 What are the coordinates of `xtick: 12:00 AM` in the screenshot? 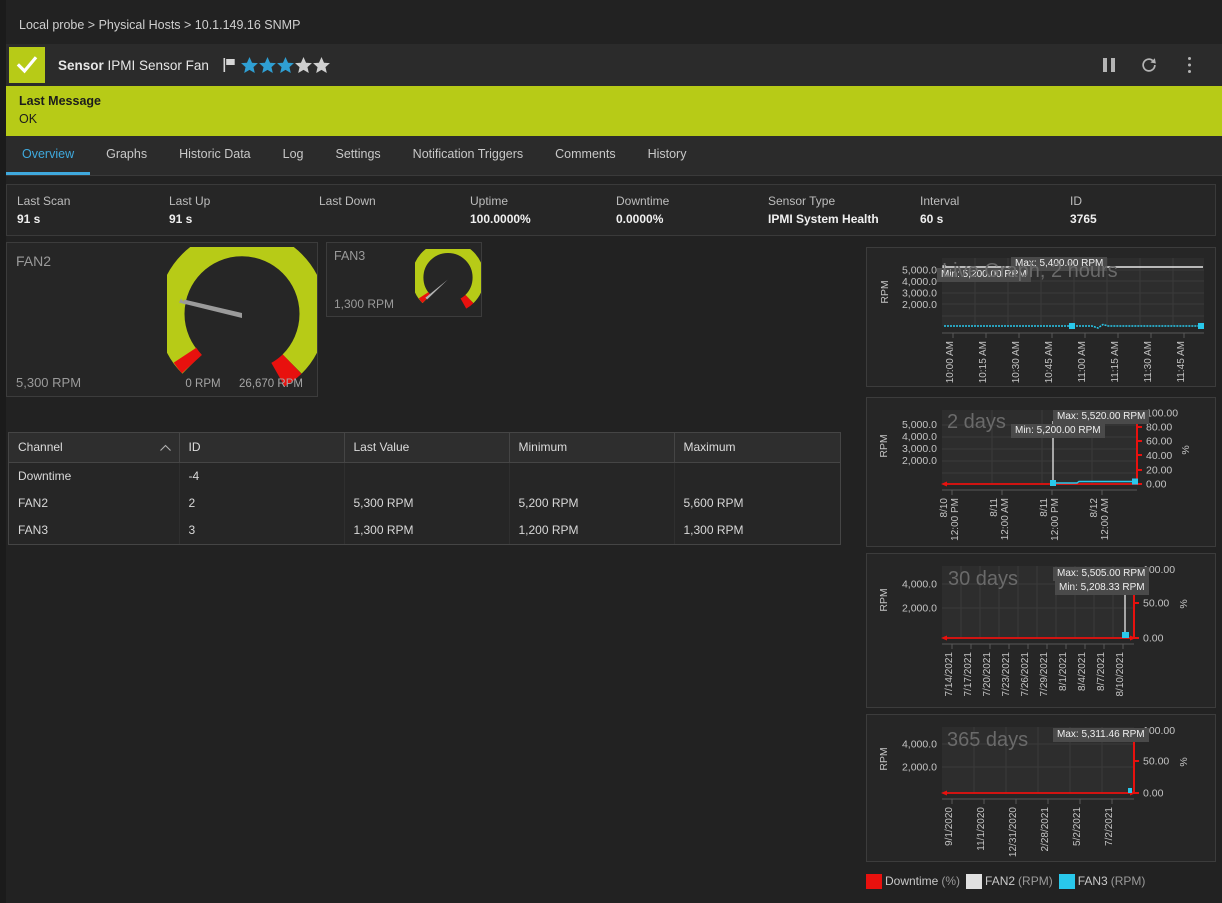 It's located at (1005, 519).